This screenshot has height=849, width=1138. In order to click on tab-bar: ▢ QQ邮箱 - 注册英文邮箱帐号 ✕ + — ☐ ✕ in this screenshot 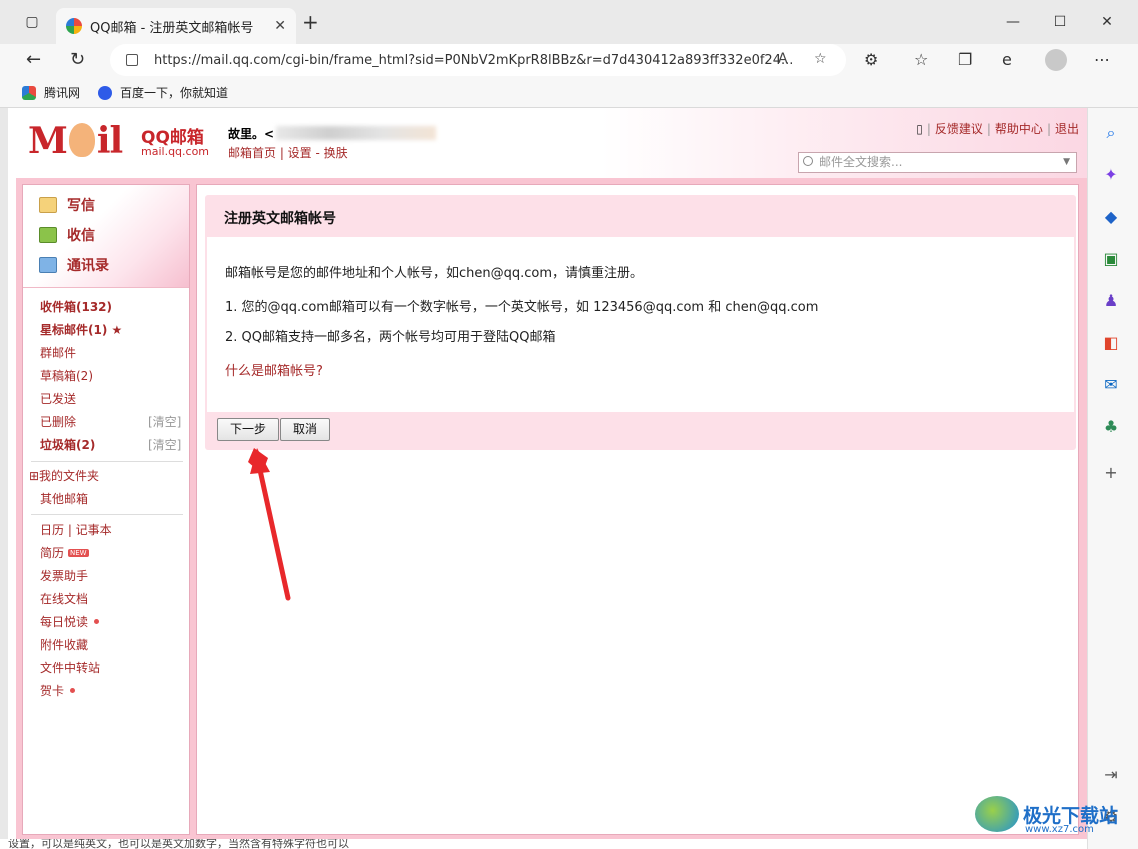, I will do `click(569, 22)`.